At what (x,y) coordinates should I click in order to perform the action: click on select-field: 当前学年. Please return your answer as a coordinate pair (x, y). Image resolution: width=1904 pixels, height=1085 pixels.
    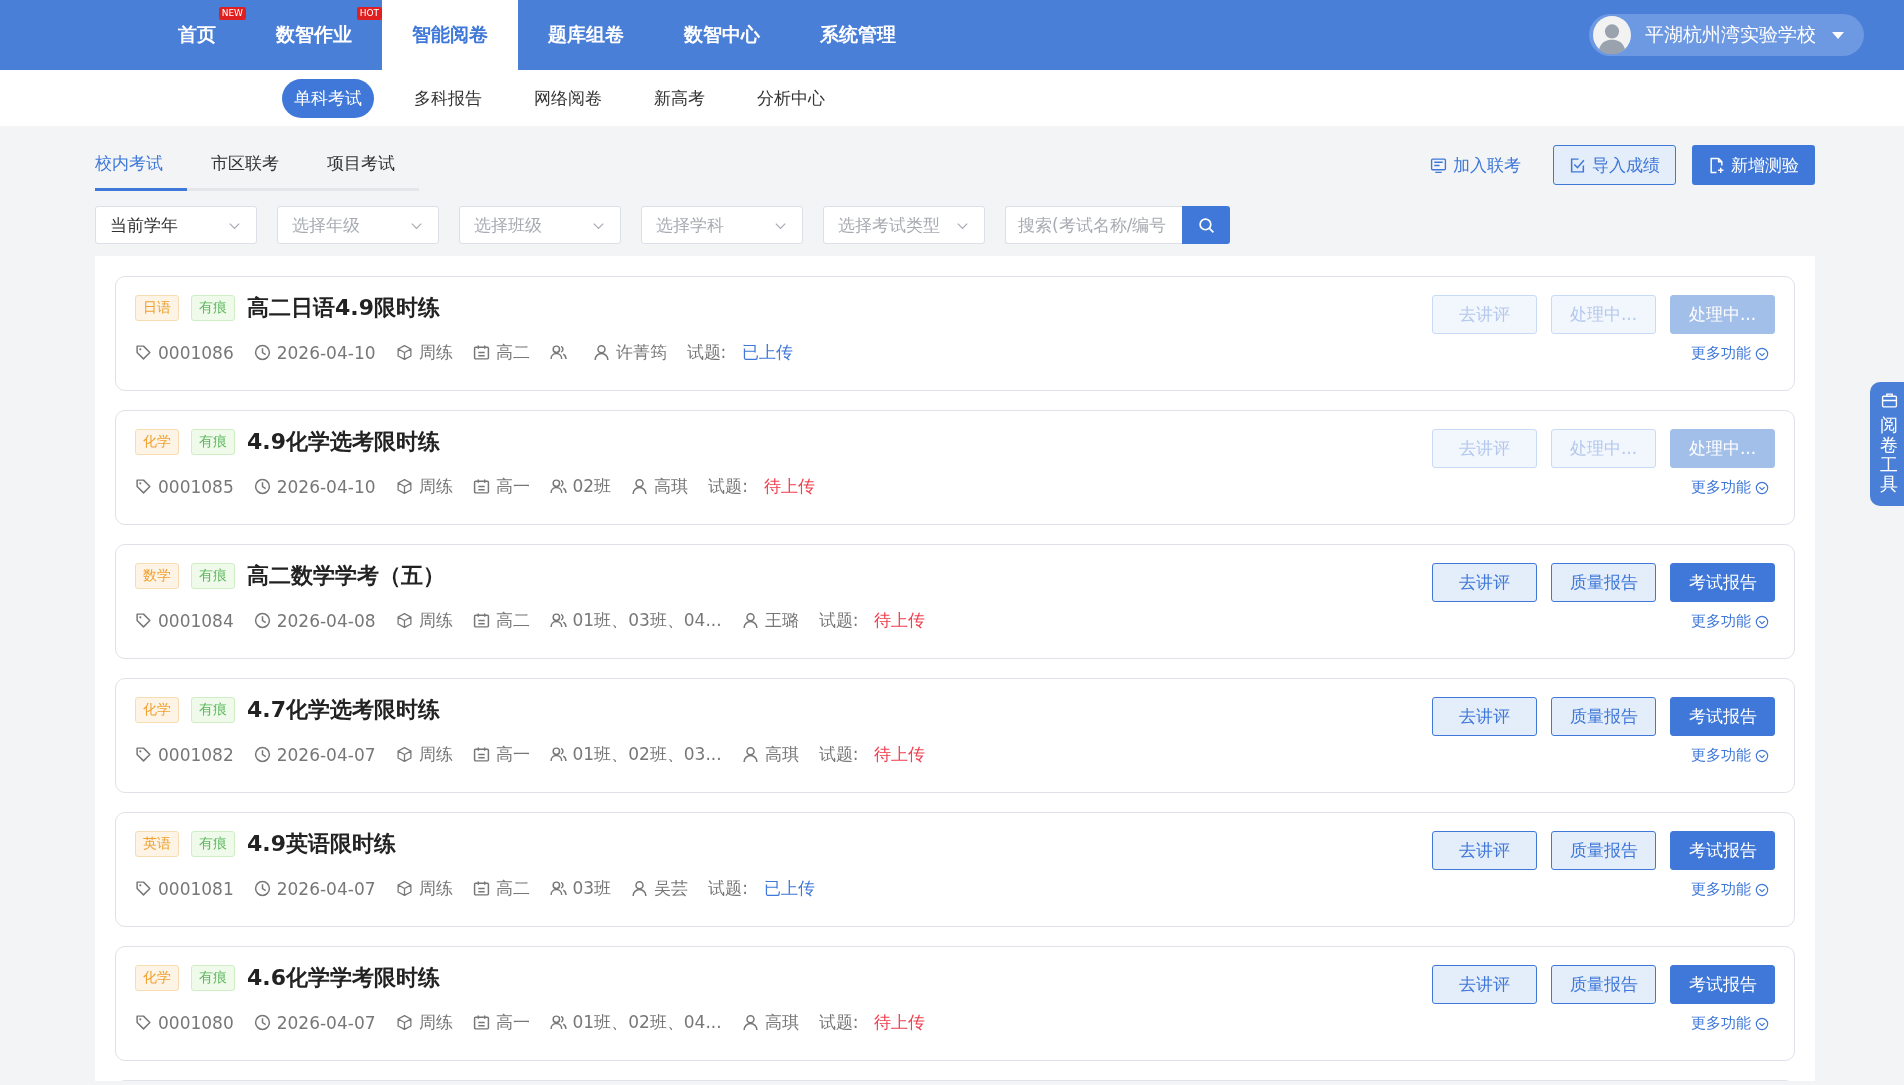
    Looking at the image, I should click on (176, 225).